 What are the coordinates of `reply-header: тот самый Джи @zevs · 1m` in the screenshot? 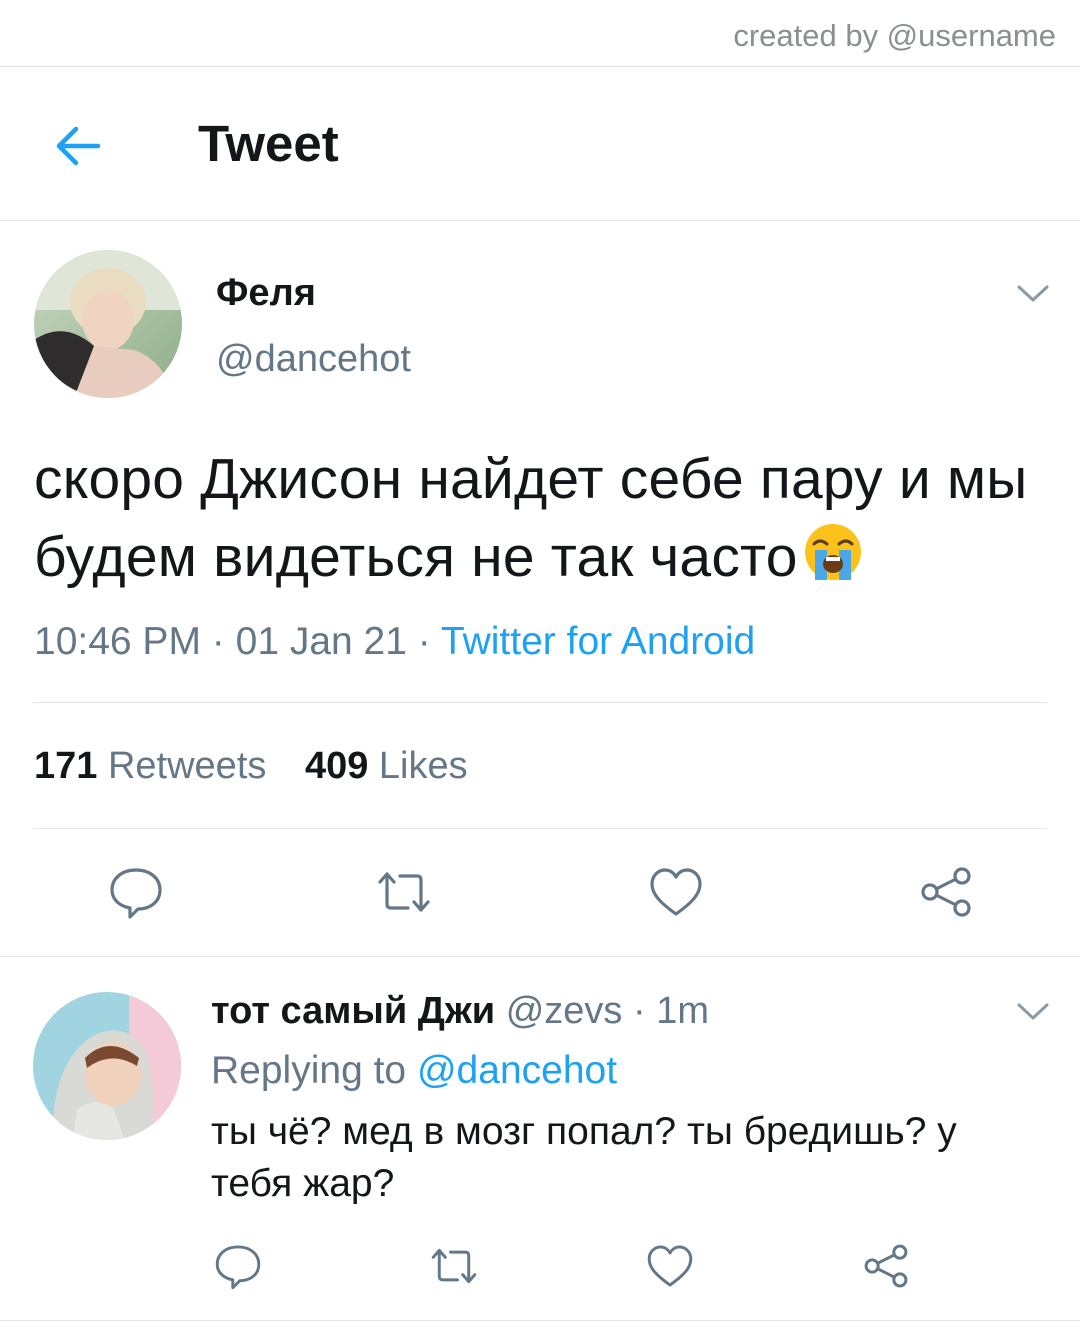 It's located at (460, 1011).